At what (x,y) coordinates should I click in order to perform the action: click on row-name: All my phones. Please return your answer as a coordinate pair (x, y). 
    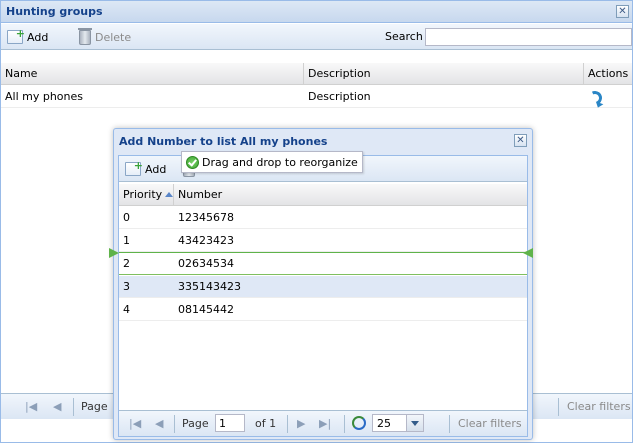
    Looking at the image, I should click on (44, 96).